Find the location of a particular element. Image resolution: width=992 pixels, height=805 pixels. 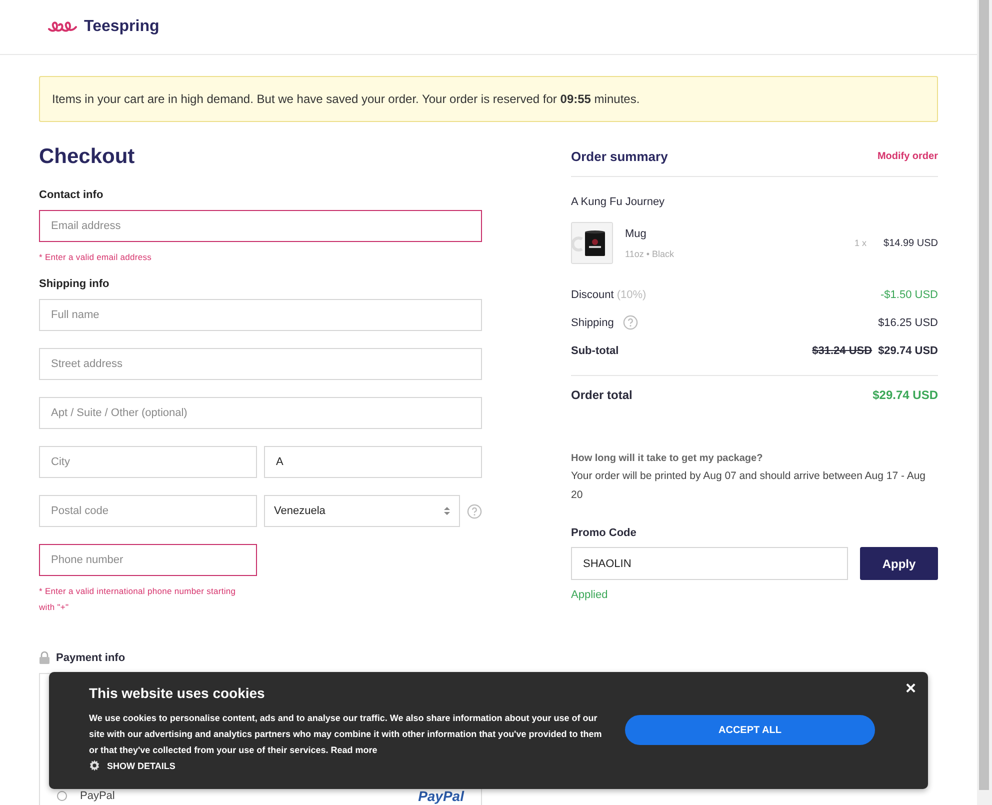

section-heading: Contact info is located at coordinates (71, 195).